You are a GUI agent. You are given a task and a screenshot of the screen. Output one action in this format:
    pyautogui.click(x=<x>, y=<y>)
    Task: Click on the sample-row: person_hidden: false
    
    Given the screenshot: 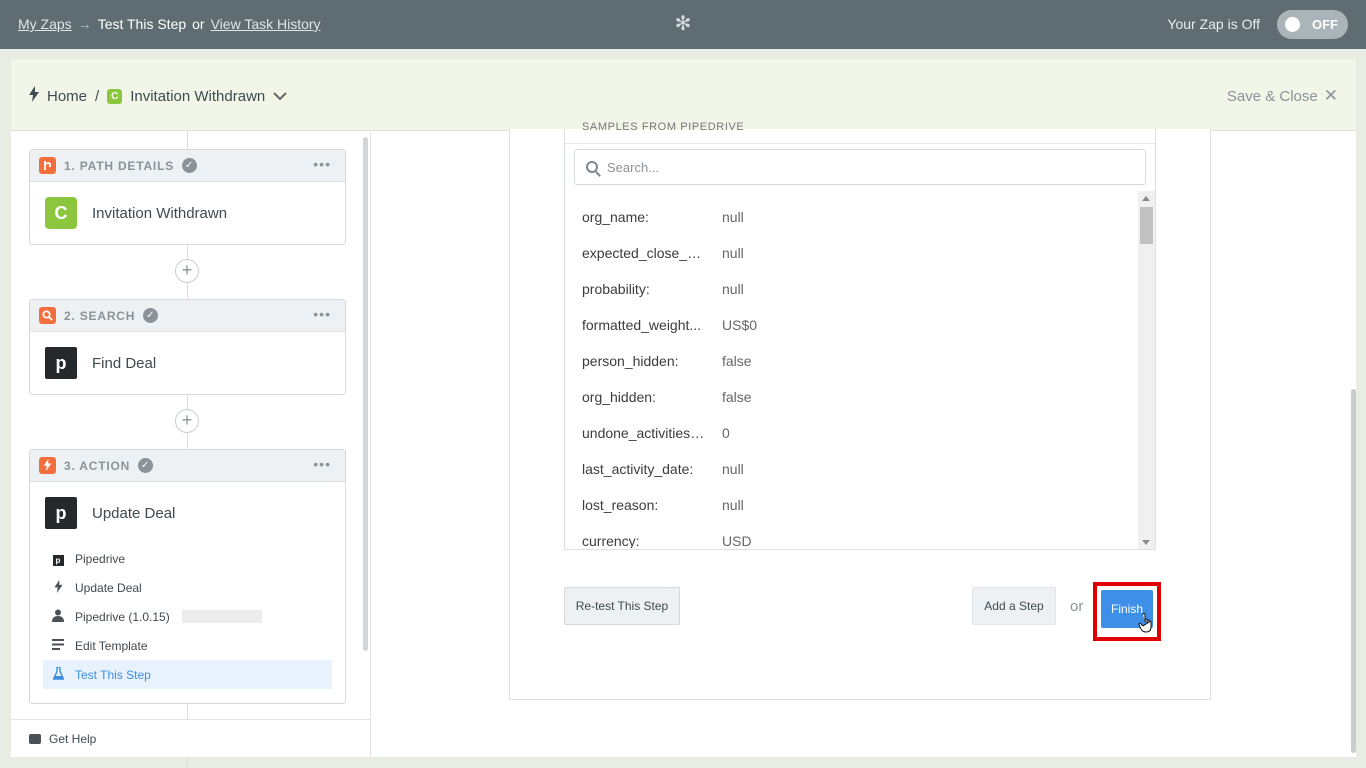 What is the action you would take?
    pyautogui.click(x=851, y=361)
    